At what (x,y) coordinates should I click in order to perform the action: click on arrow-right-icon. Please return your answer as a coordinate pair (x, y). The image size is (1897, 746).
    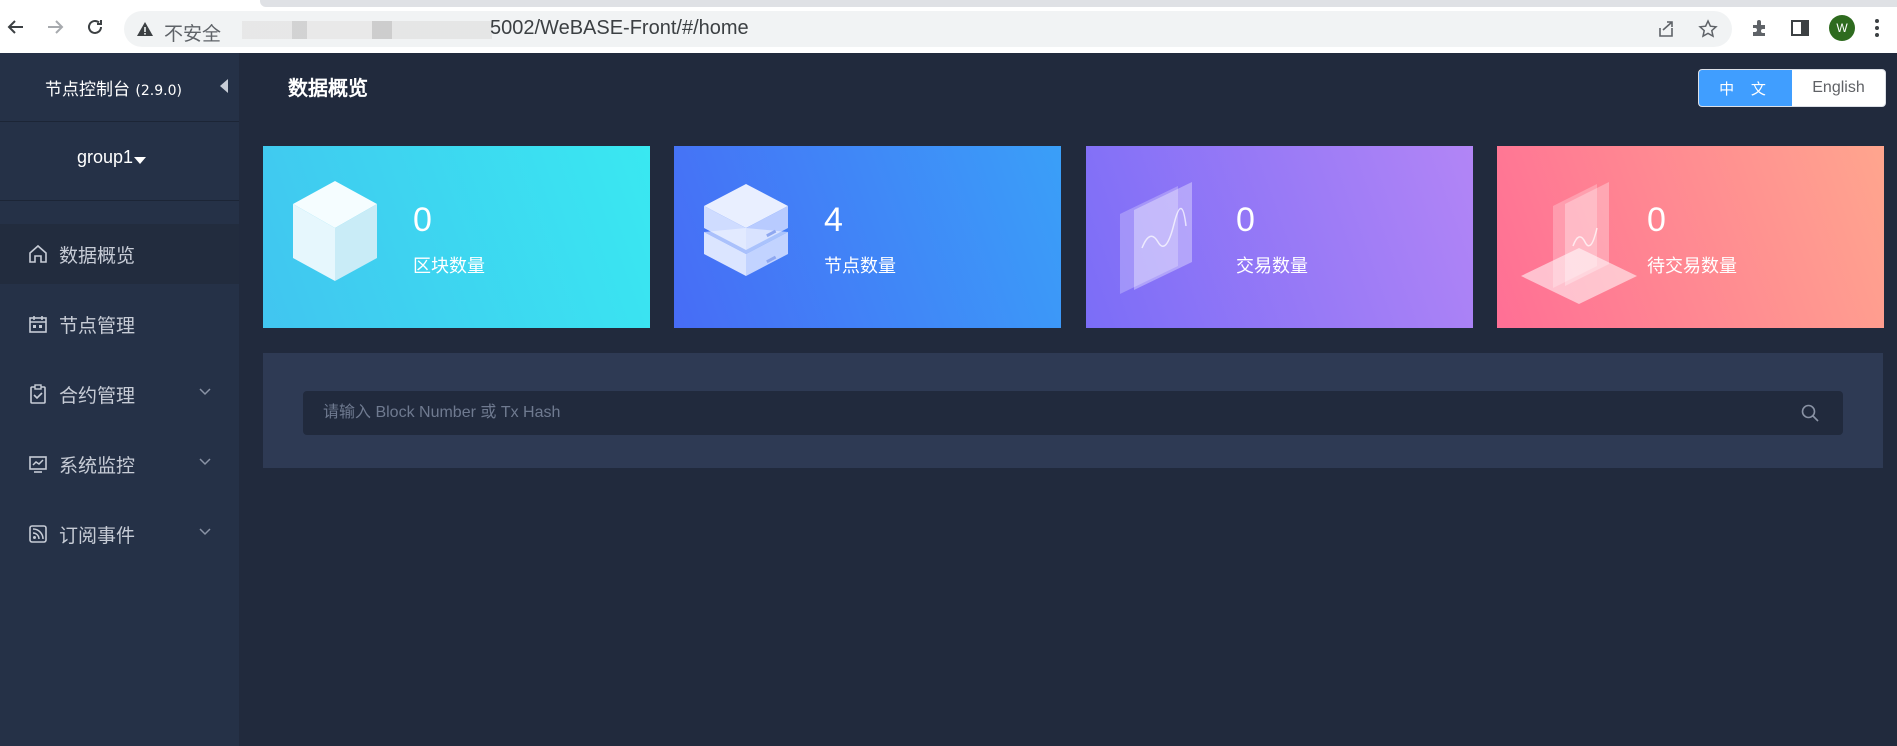
    Looking at the image, I should click on (56, 27).